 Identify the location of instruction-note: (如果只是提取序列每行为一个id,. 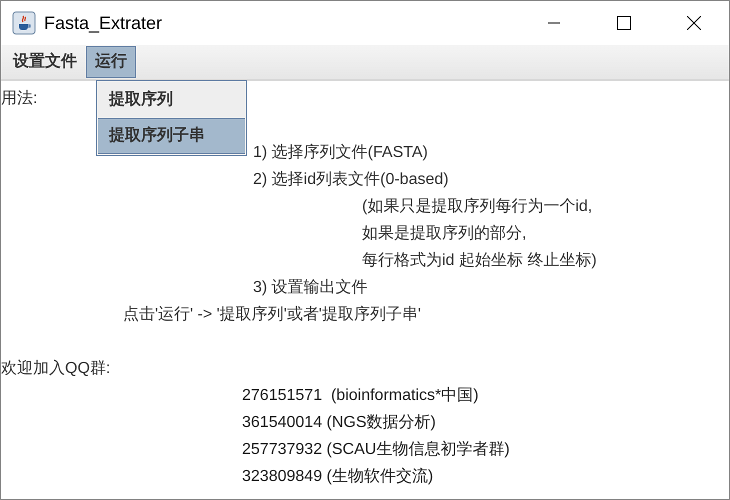
(477, 206).